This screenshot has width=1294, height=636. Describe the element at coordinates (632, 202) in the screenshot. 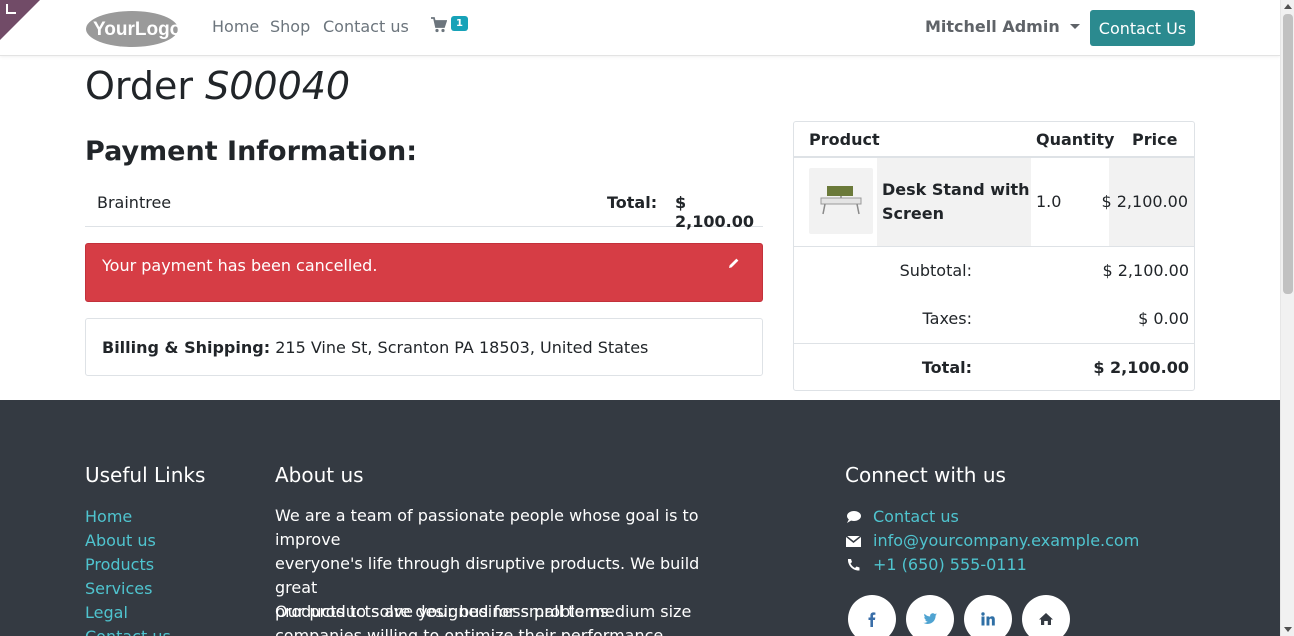

I see `payment-total-label: Total:` at that location.